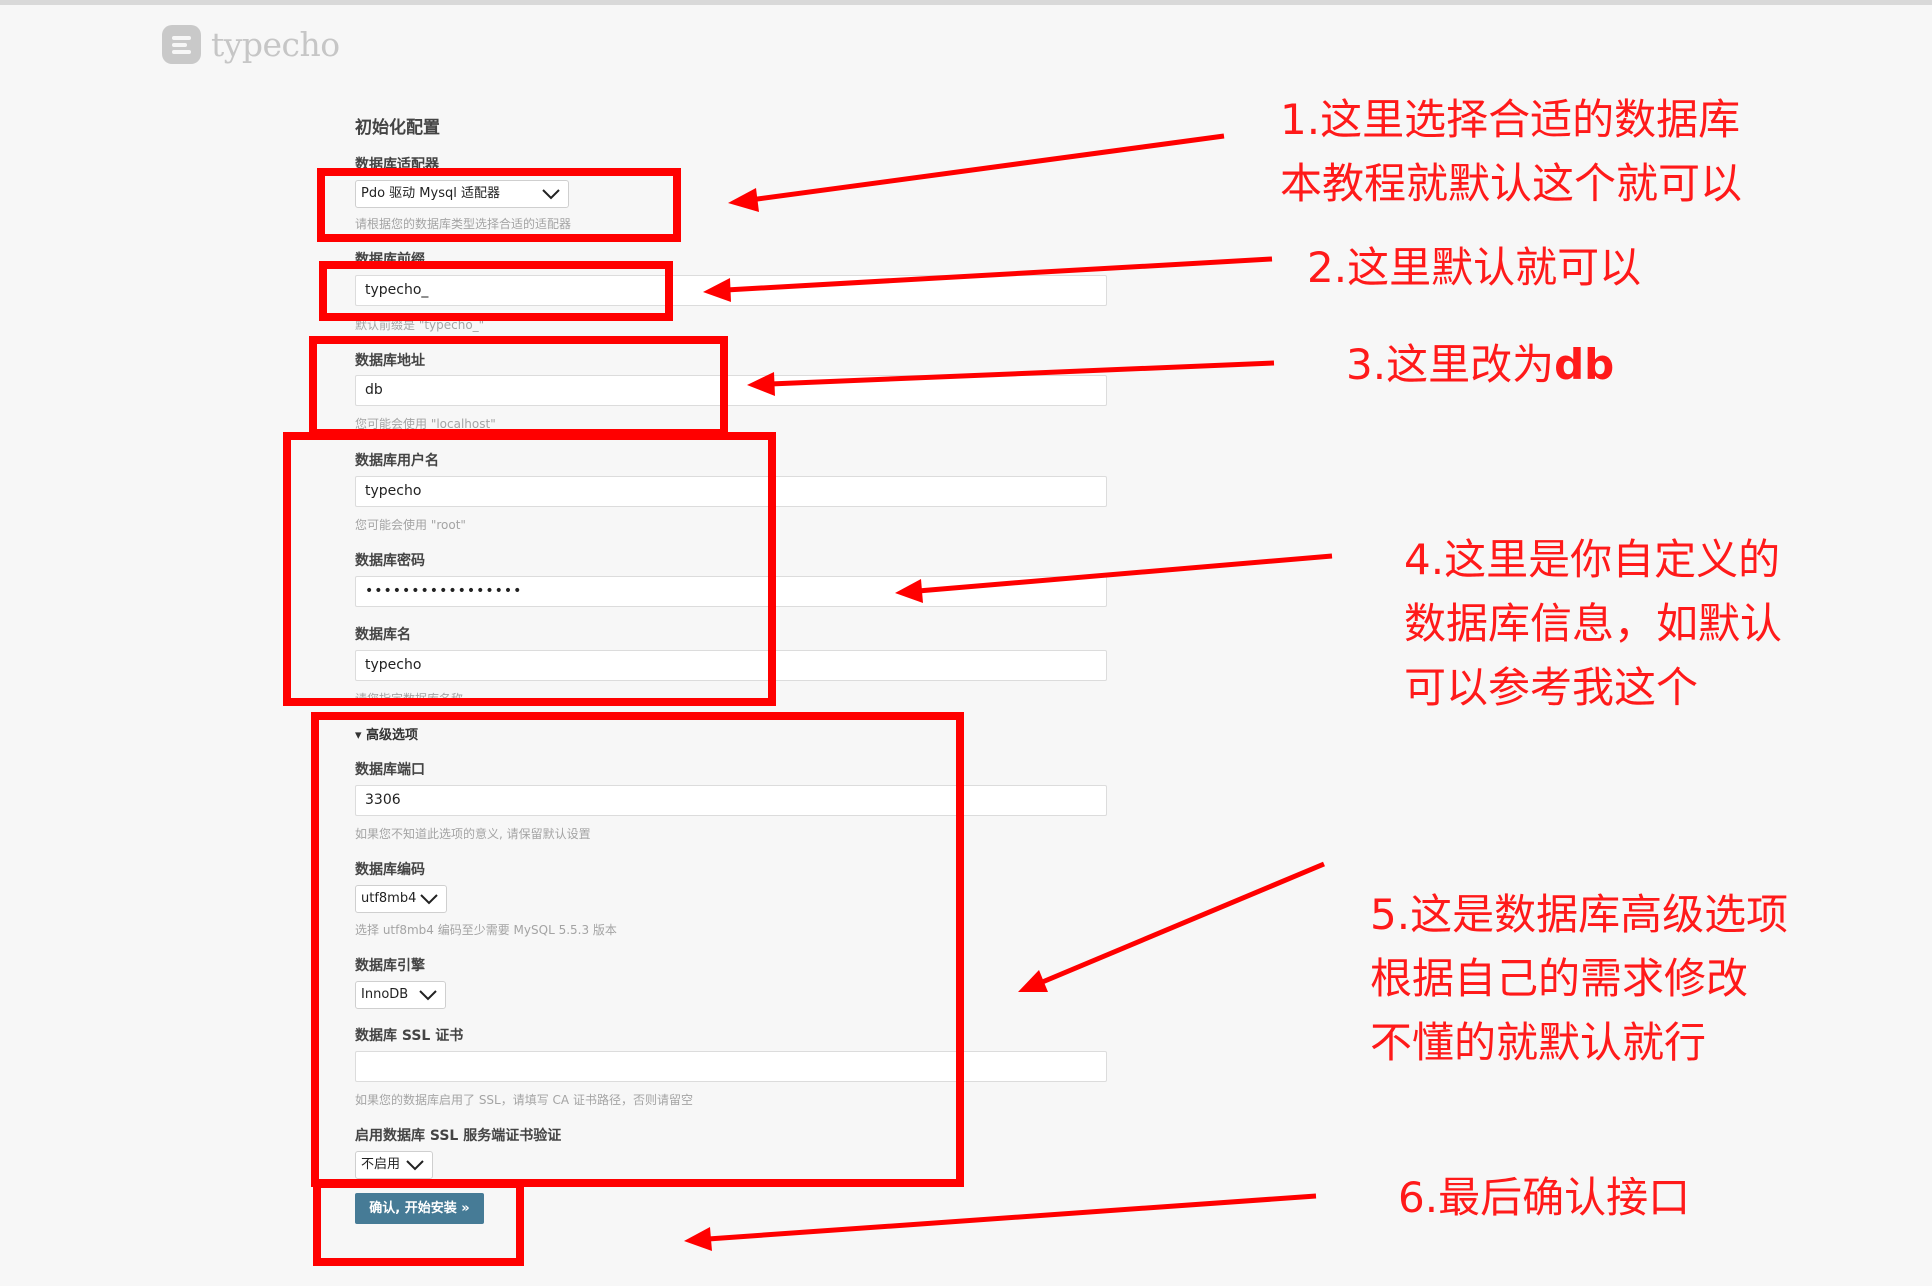 The image size is (1932, 1286). I want to click on annotation-note-6: 6.最后确认接口, so click(1544, 1197).